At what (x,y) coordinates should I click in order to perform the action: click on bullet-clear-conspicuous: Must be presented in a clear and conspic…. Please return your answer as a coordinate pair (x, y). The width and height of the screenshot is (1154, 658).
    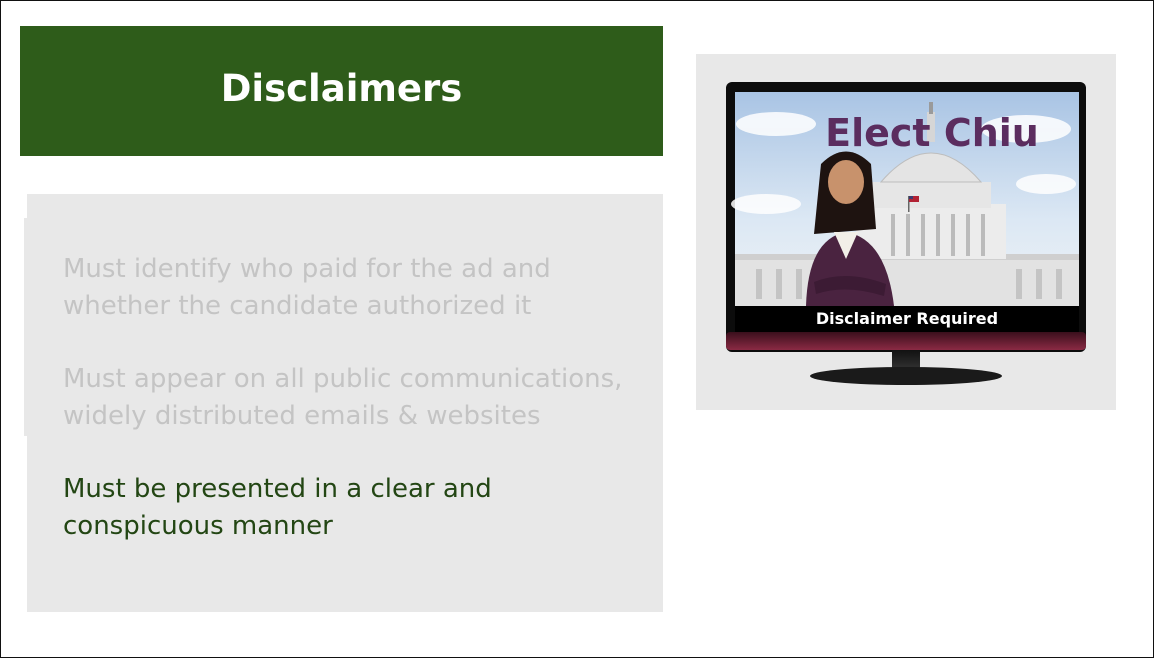
    Looking at the image, I should click on (277, 507).